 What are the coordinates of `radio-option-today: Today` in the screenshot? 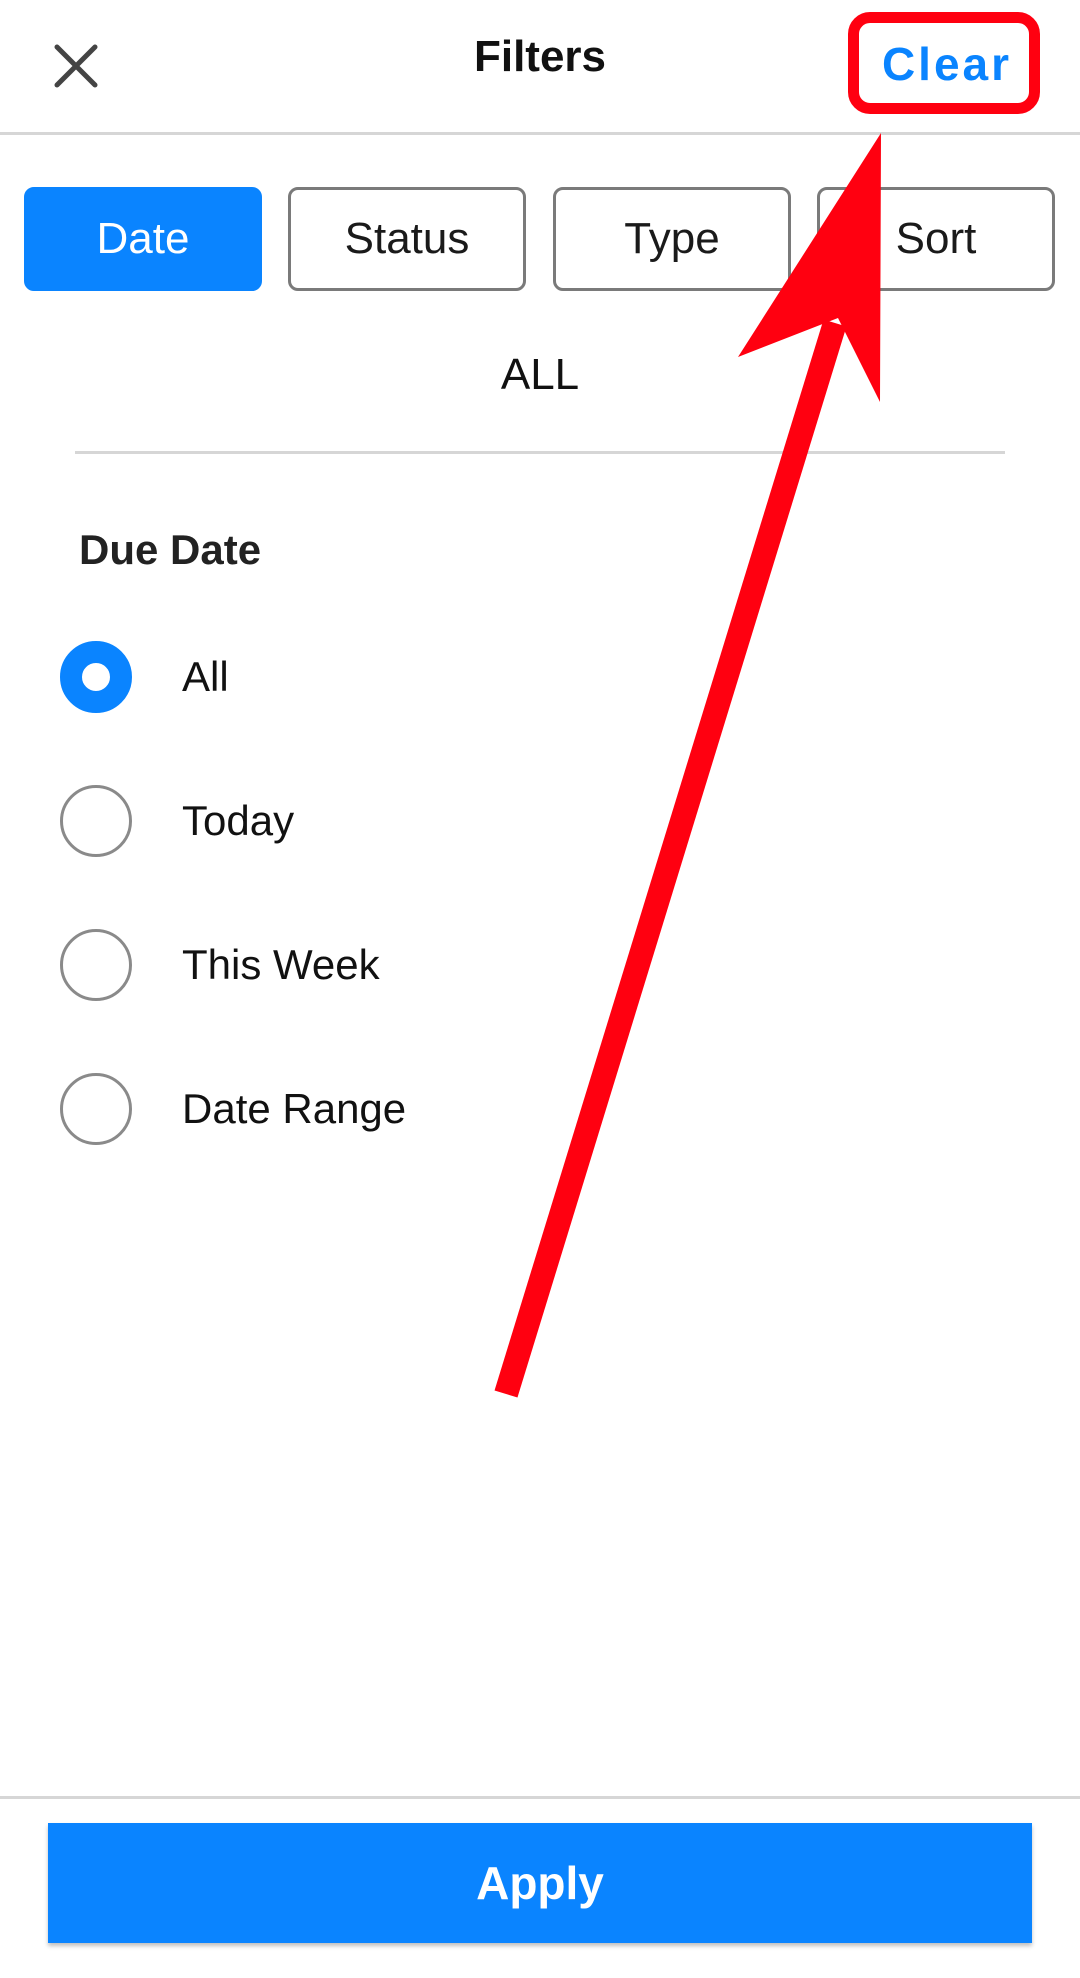 It's located at (320, 821).